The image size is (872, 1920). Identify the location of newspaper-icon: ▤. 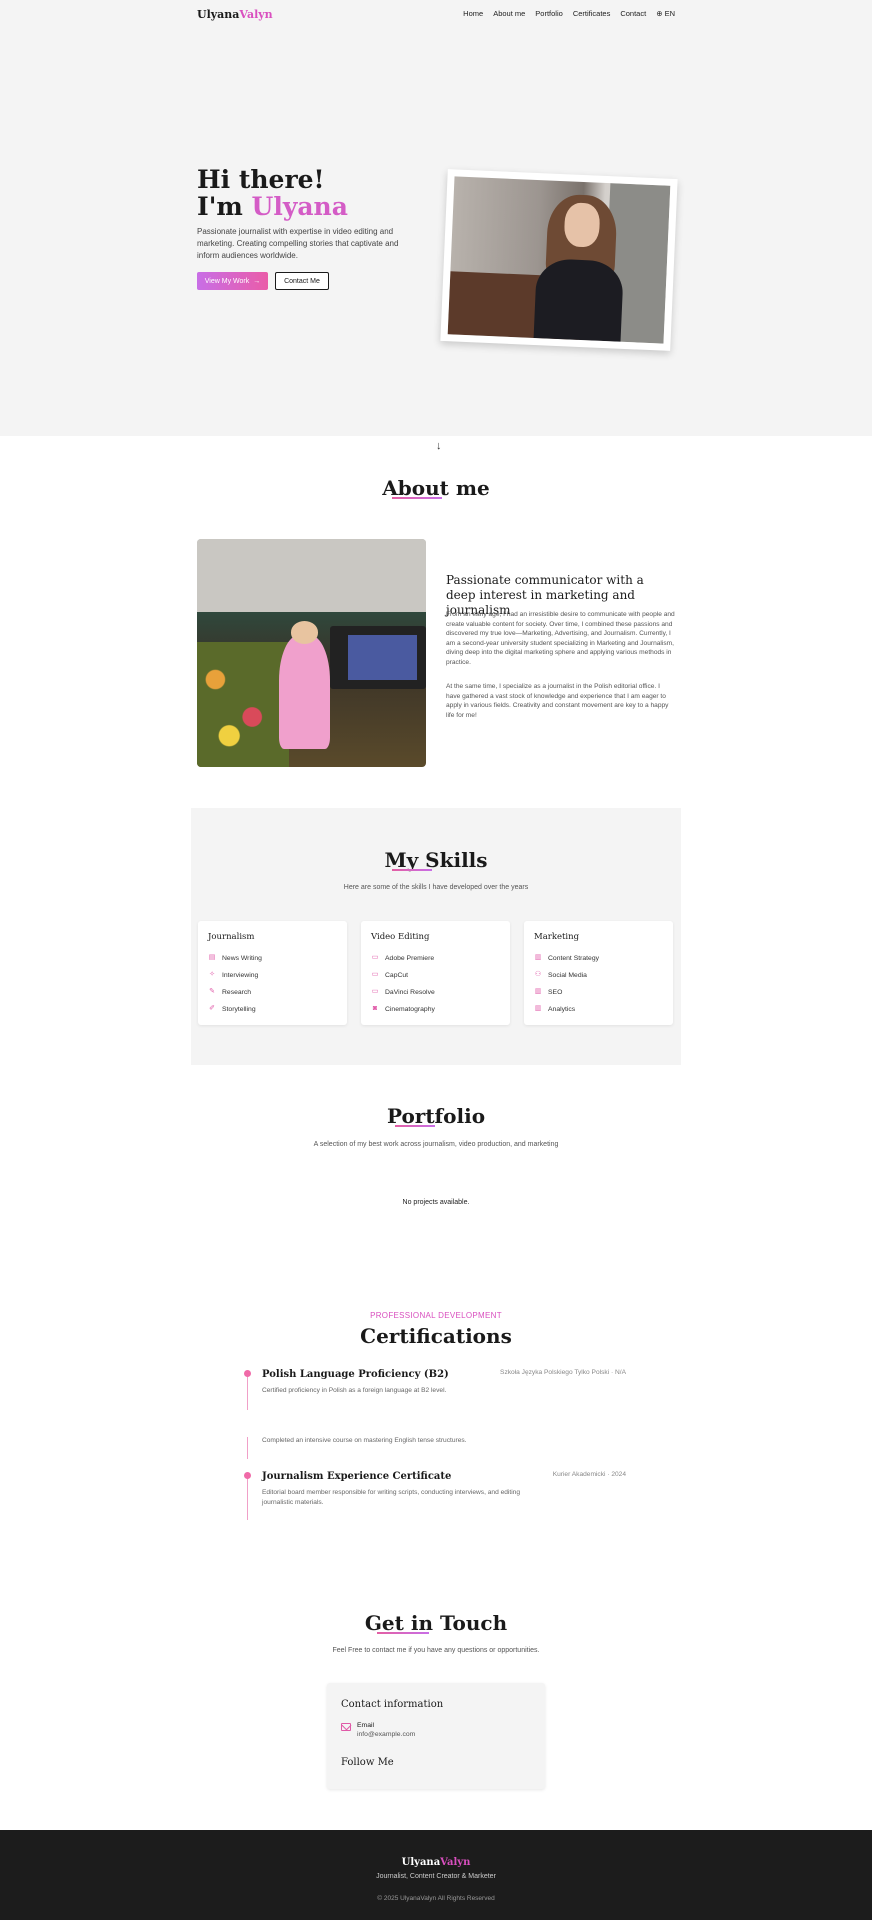
(212, 957).